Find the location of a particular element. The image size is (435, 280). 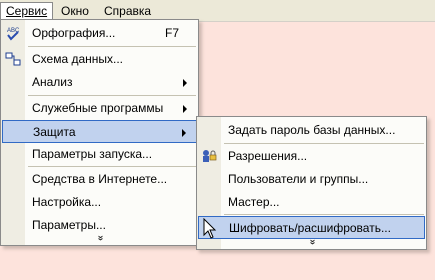

menu-help: Справка is located at coordinates (127, 11).